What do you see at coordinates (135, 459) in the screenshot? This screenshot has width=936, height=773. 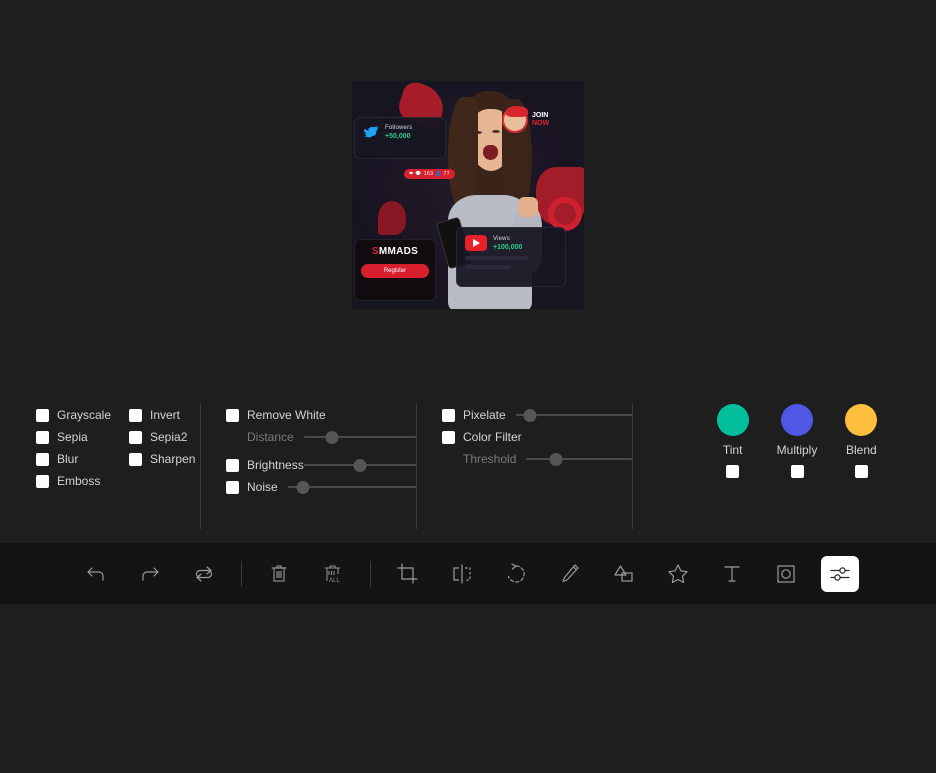 I see `sharpen-checkbox` at bounding box center [135, 459].